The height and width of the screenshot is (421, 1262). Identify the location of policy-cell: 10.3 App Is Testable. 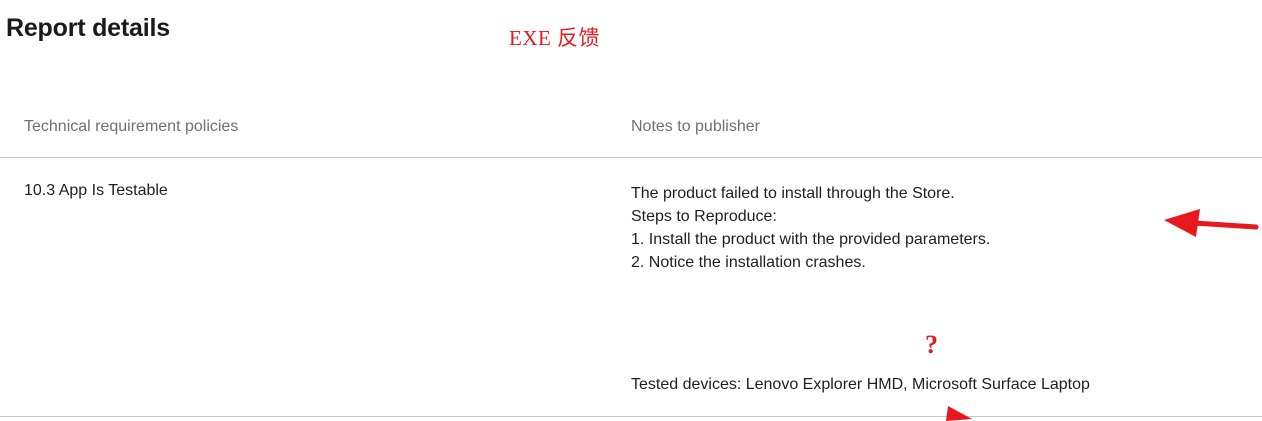
(96, 190).